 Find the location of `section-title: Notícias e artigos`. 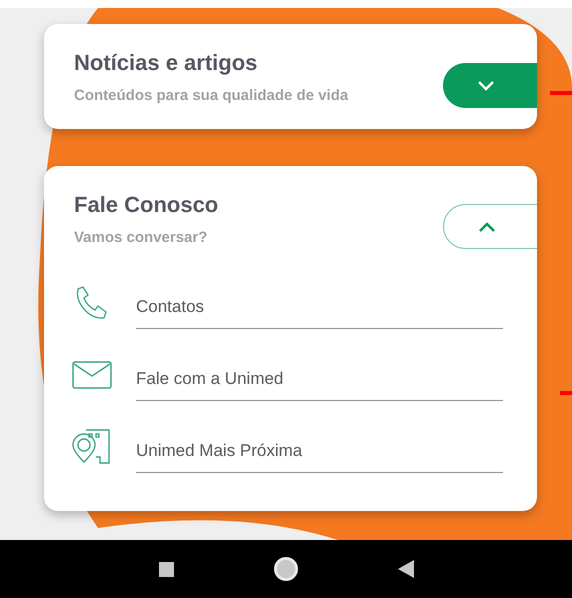

section-title: Notícias e artigos is located at coordinates (166, 63).